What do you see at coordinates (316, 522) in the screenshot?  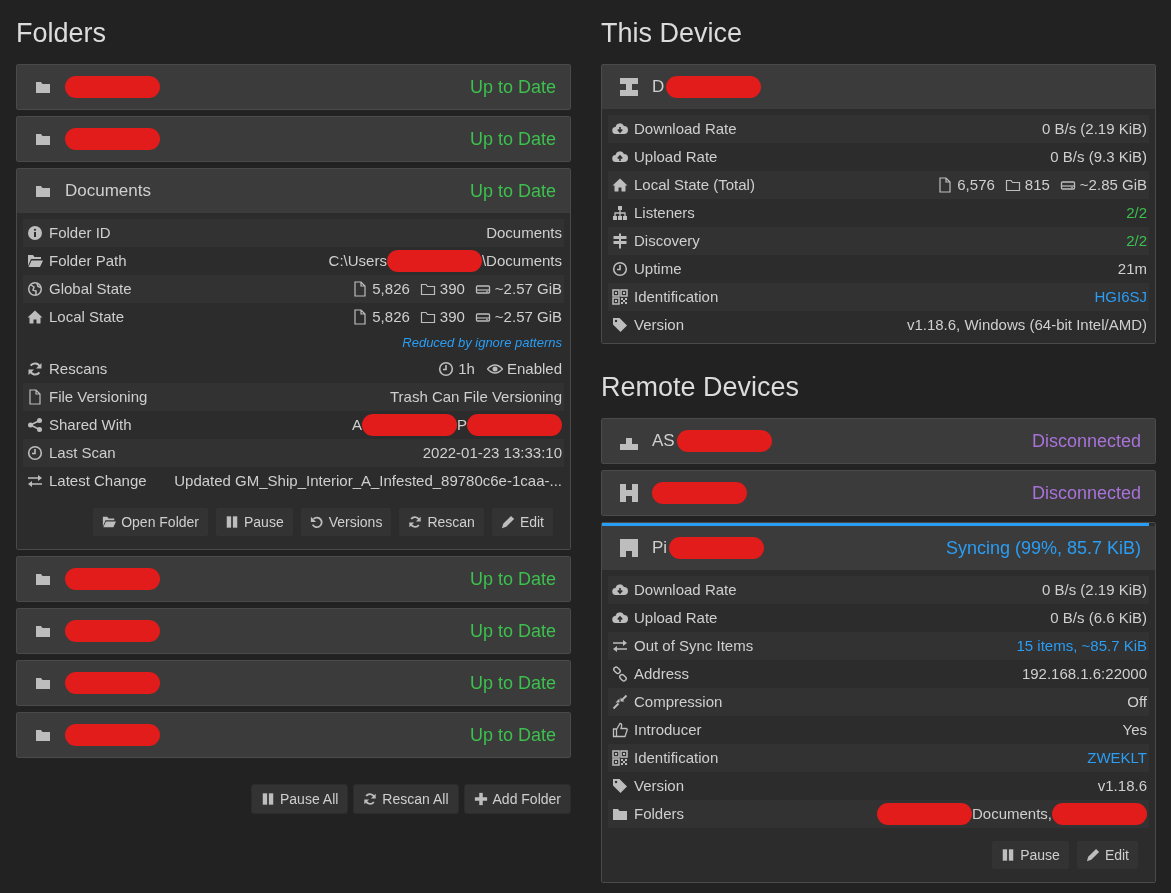 I see `undo-icon` at bounding box center [316, 522].